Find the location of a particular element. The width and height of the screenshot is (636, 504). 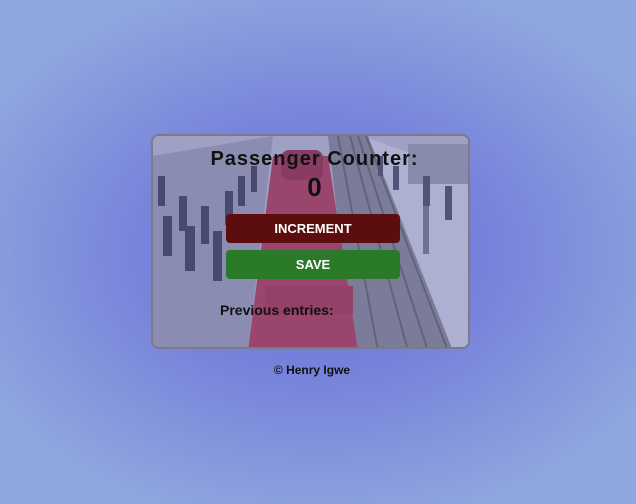

count-display: 0 is located at coordinates (314, 187).